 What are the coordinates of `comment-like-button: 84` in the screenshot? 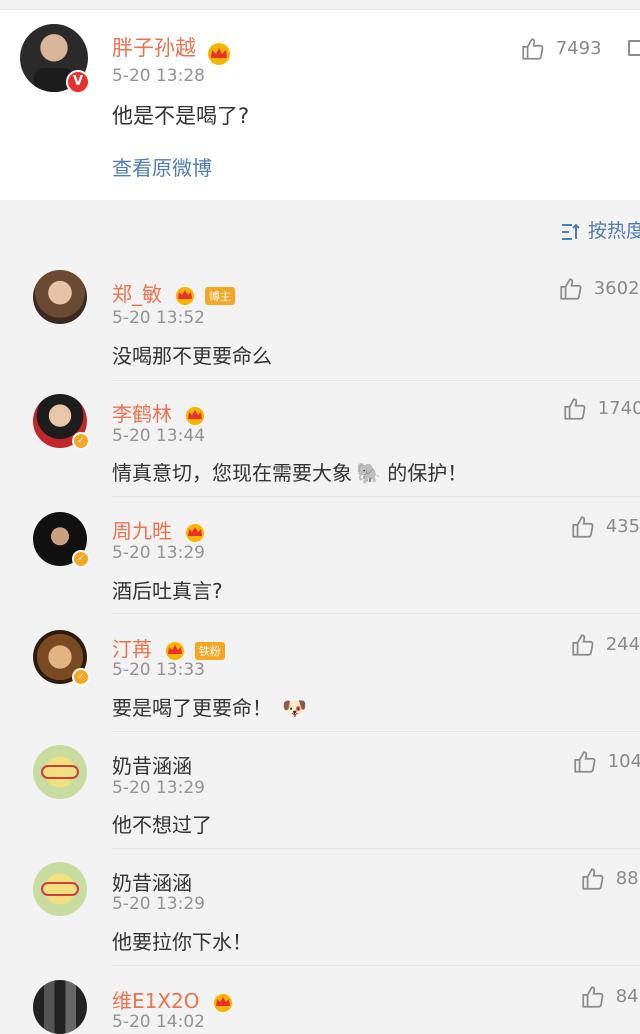 It's located at (609, 997).